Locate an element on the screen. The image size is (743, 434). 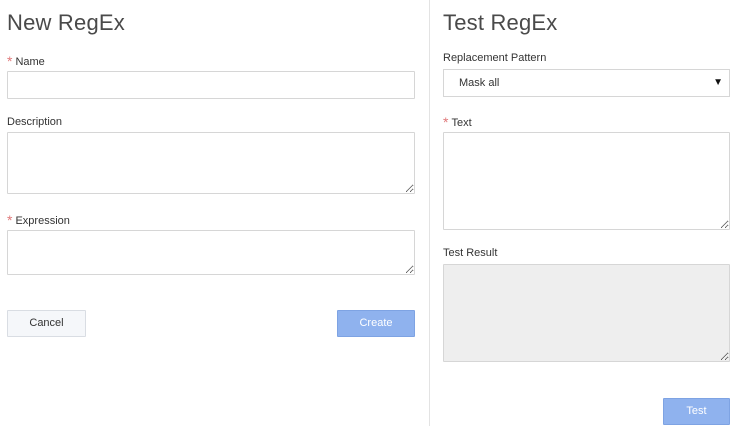
caret-down-icon: ▼ is located at coordinates (718, 82).